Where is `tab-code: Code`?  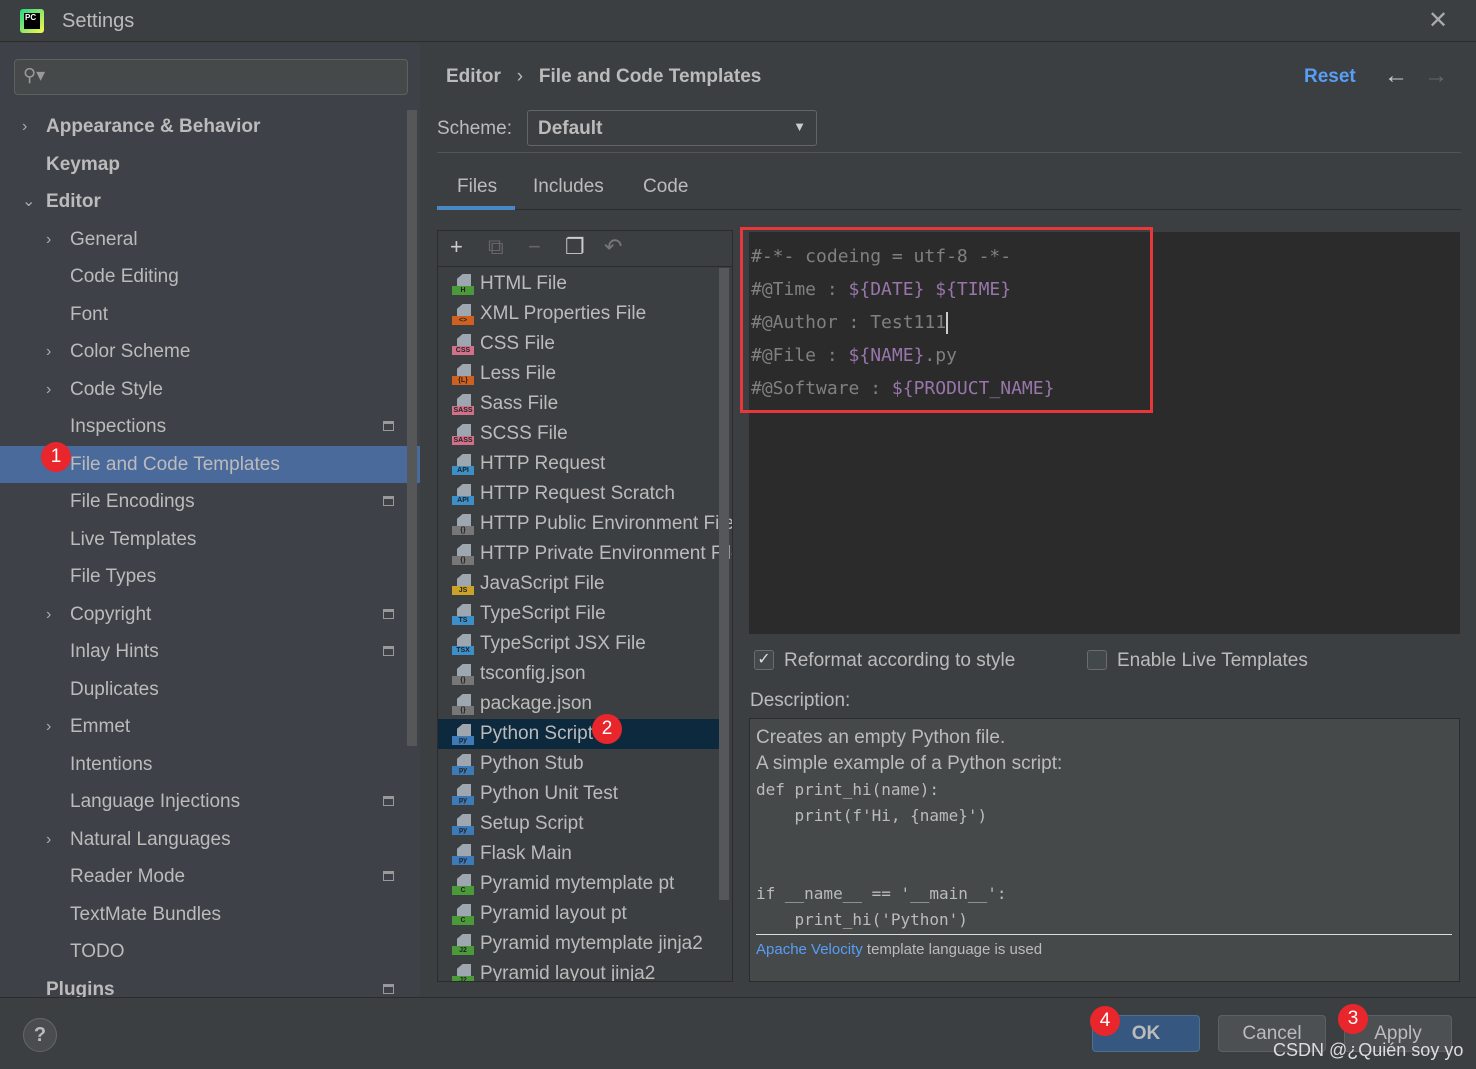 tab-code: Code is located at coordinates (665, 193).